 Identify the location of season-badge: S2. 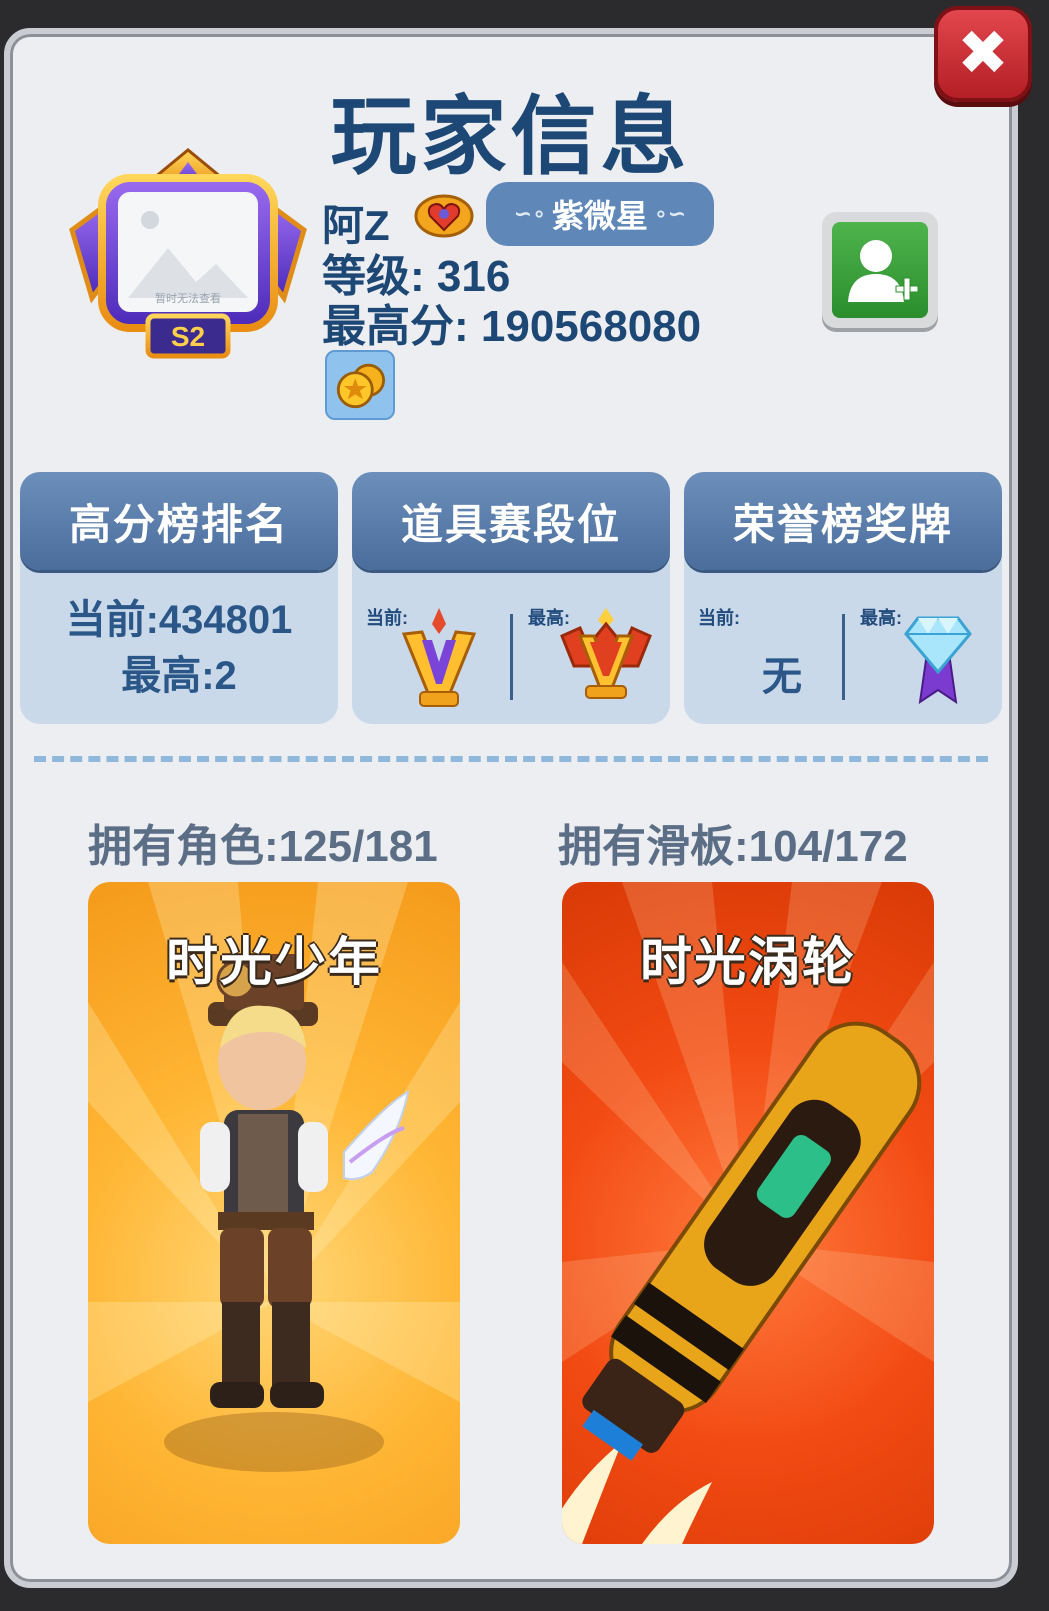
(188, 336).